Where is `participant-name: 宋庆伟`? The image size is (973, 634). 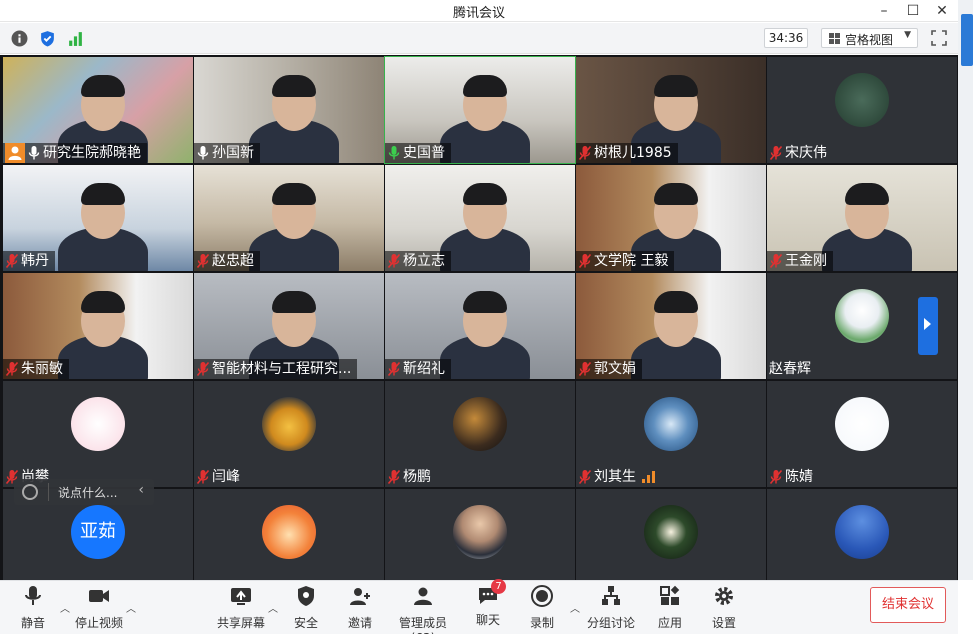
participant-name: 宋庆伟 is located at coordinates (806, 153).